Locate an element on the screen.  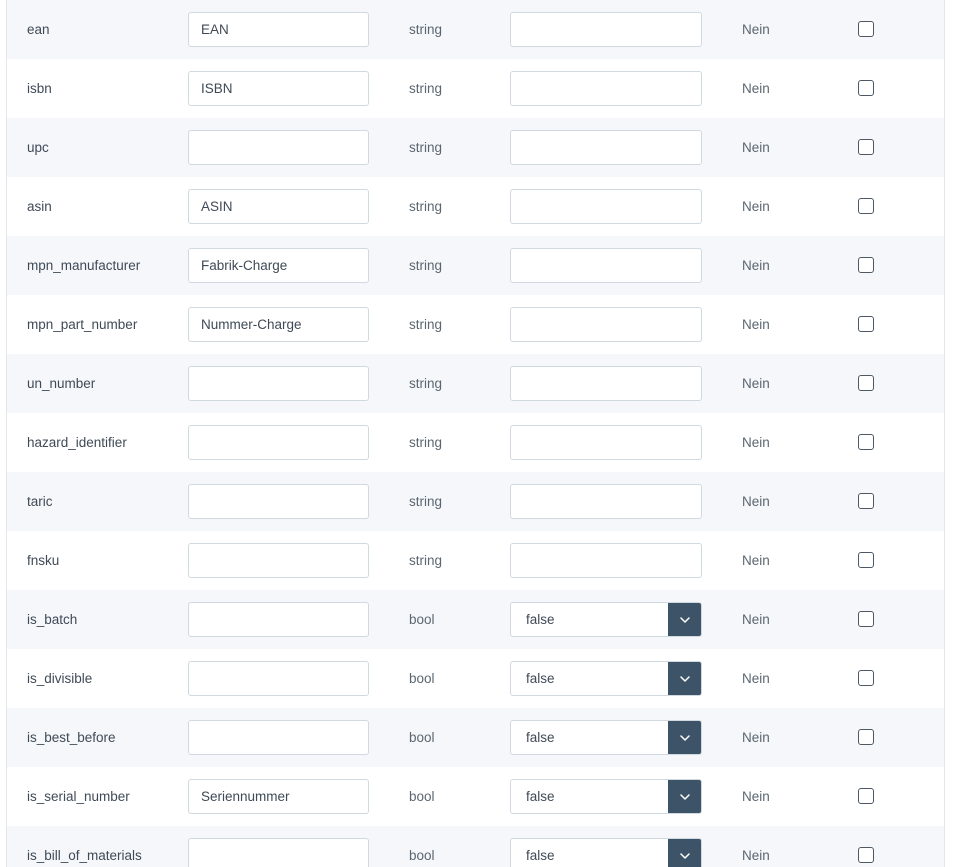
table-row: hazard_identifier string Nein is located at coordinates (475, 442).